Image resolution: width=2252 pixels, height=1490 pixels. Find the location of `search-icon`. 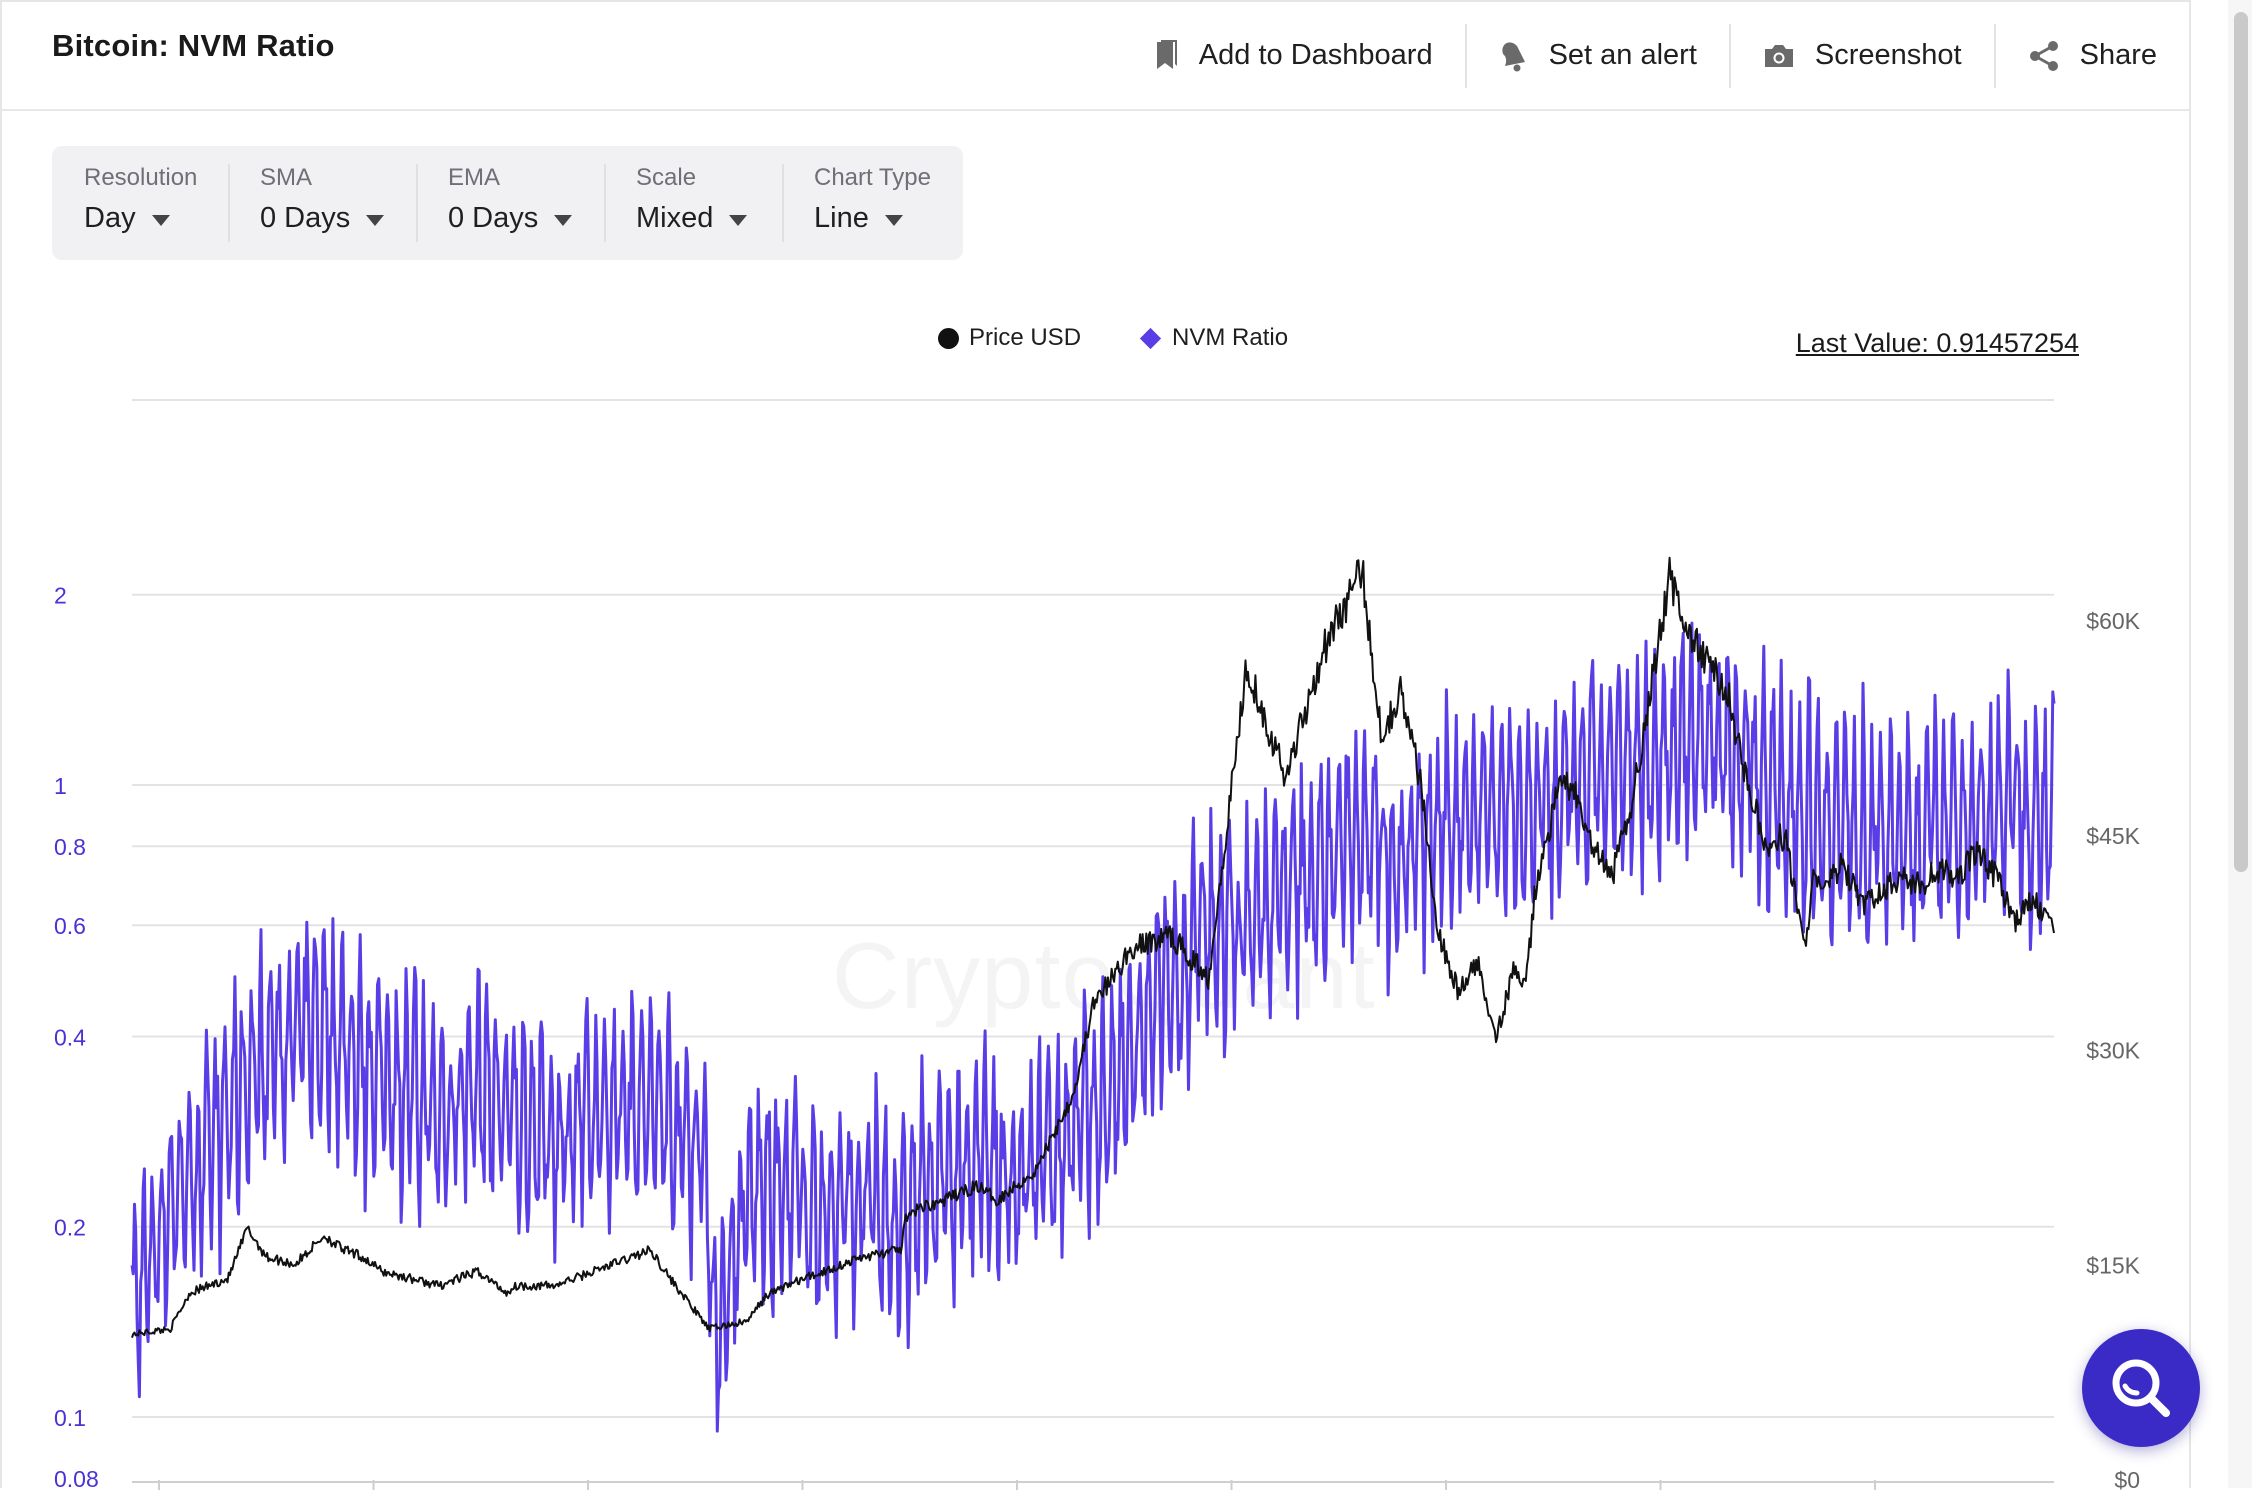

search-icon is located at coordinates (2141, 1388).